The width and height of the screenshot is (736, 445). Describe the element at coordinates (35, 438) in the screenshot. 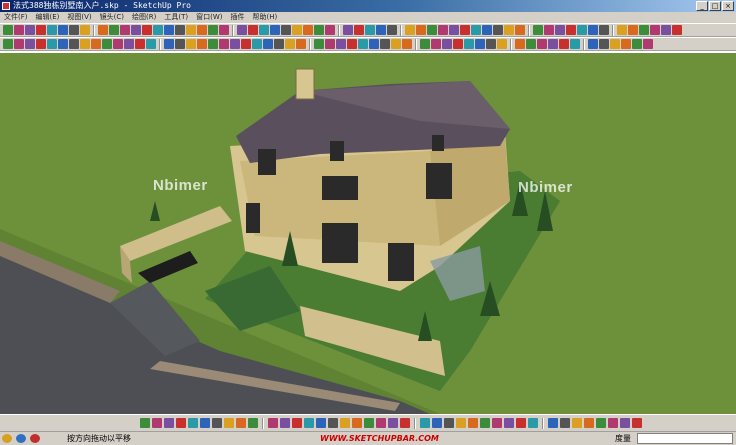

I see `user-info-icon` at that location.